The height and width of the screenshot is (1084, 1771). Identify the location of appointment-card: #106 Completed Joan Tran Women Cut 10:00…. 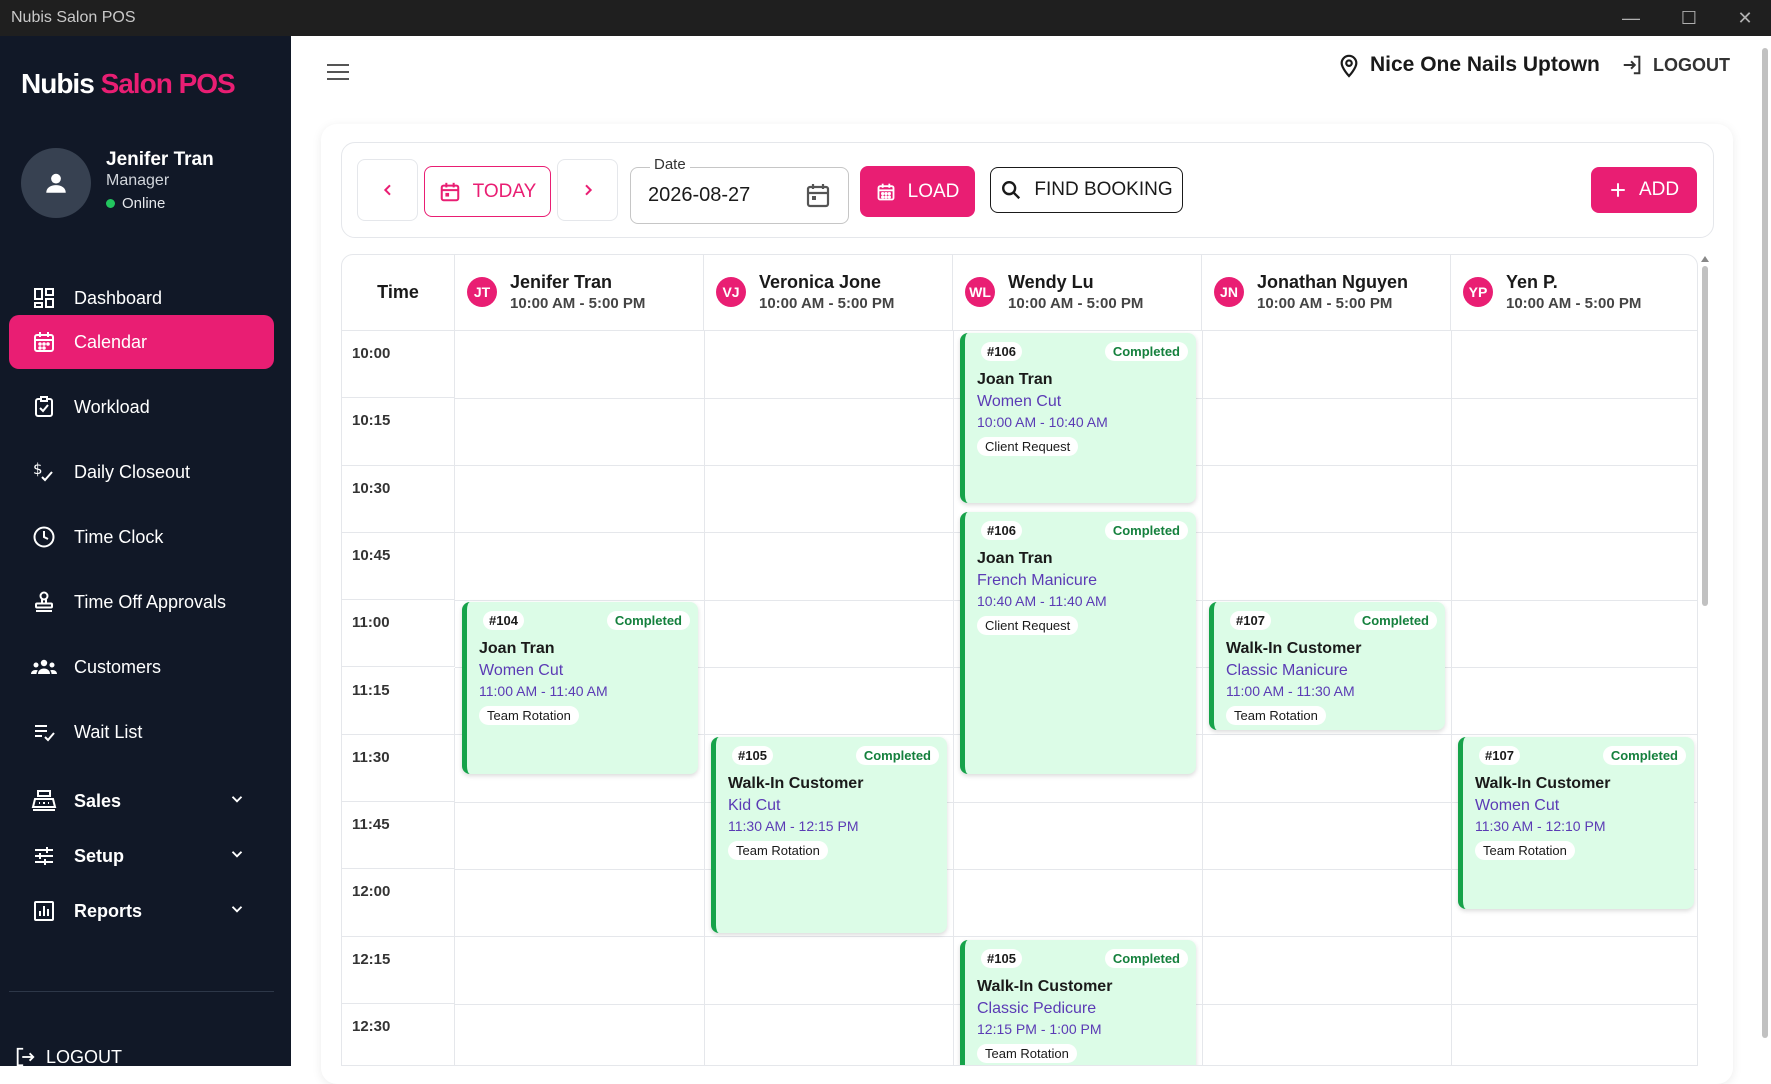
(1078, 418).